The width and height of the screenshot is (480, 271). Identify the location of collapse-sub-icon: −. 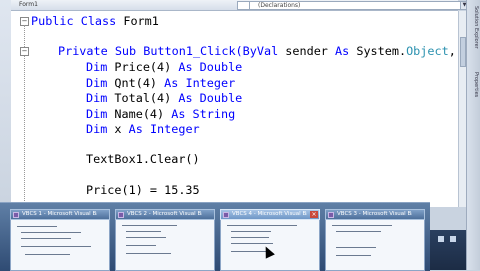
(24, 51).